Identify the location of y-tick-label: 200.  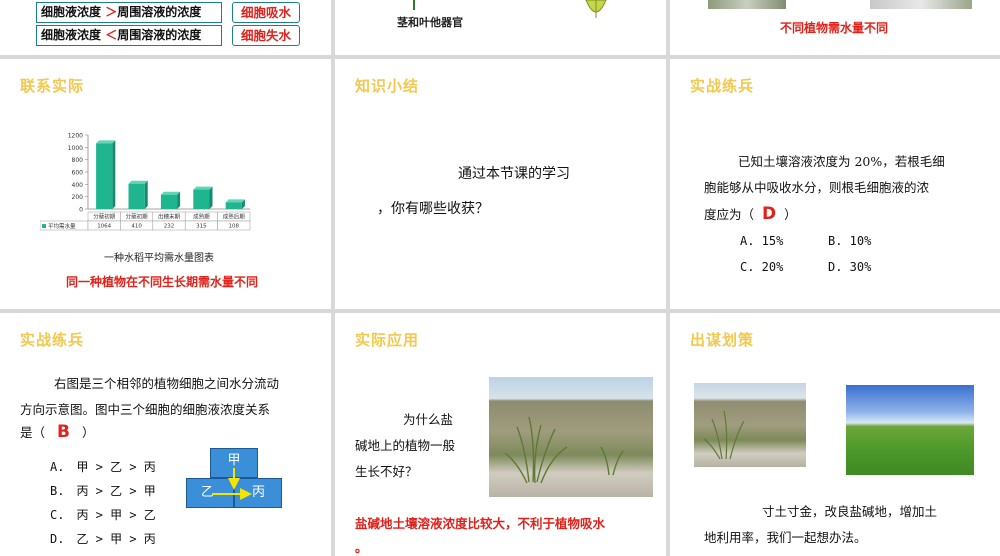
(78, 197).